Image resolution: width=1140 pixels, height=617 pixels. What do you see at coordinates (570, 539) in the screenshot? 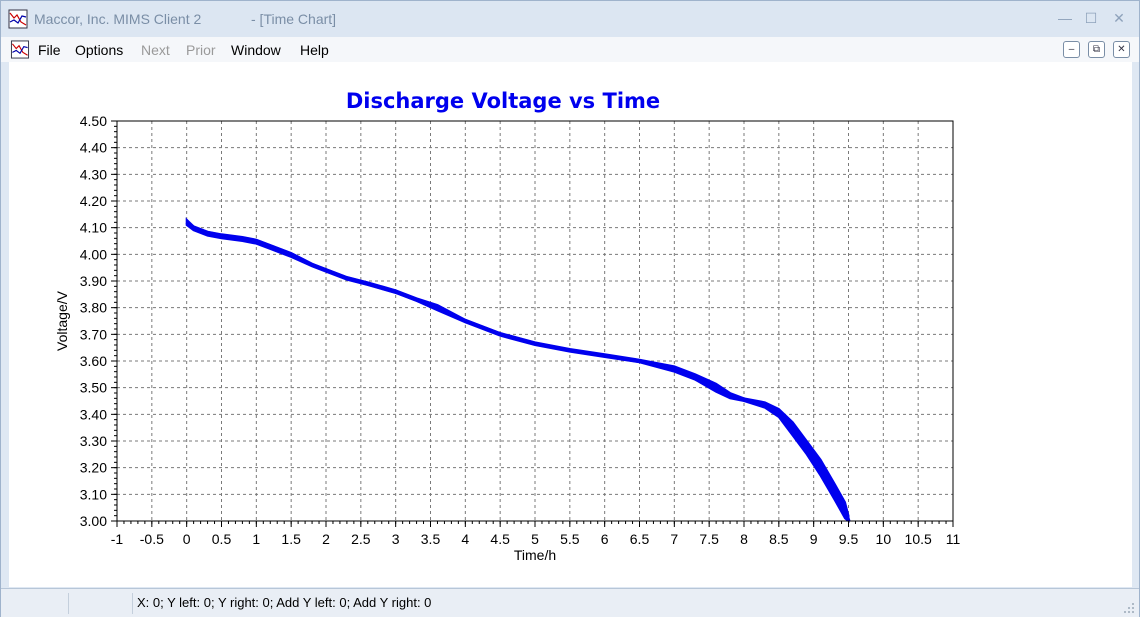
I see `x-tick-label: 5.5` at bounding box center [570, 539].